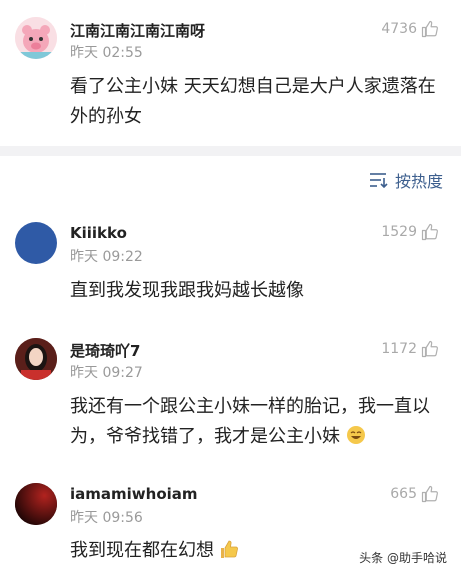 This screenshot has width=461, height=574. What do you see at coordinates (105, 350) in the screenshot?
I see `username: 是琦琦吖7` at bounding box center [105, 350].